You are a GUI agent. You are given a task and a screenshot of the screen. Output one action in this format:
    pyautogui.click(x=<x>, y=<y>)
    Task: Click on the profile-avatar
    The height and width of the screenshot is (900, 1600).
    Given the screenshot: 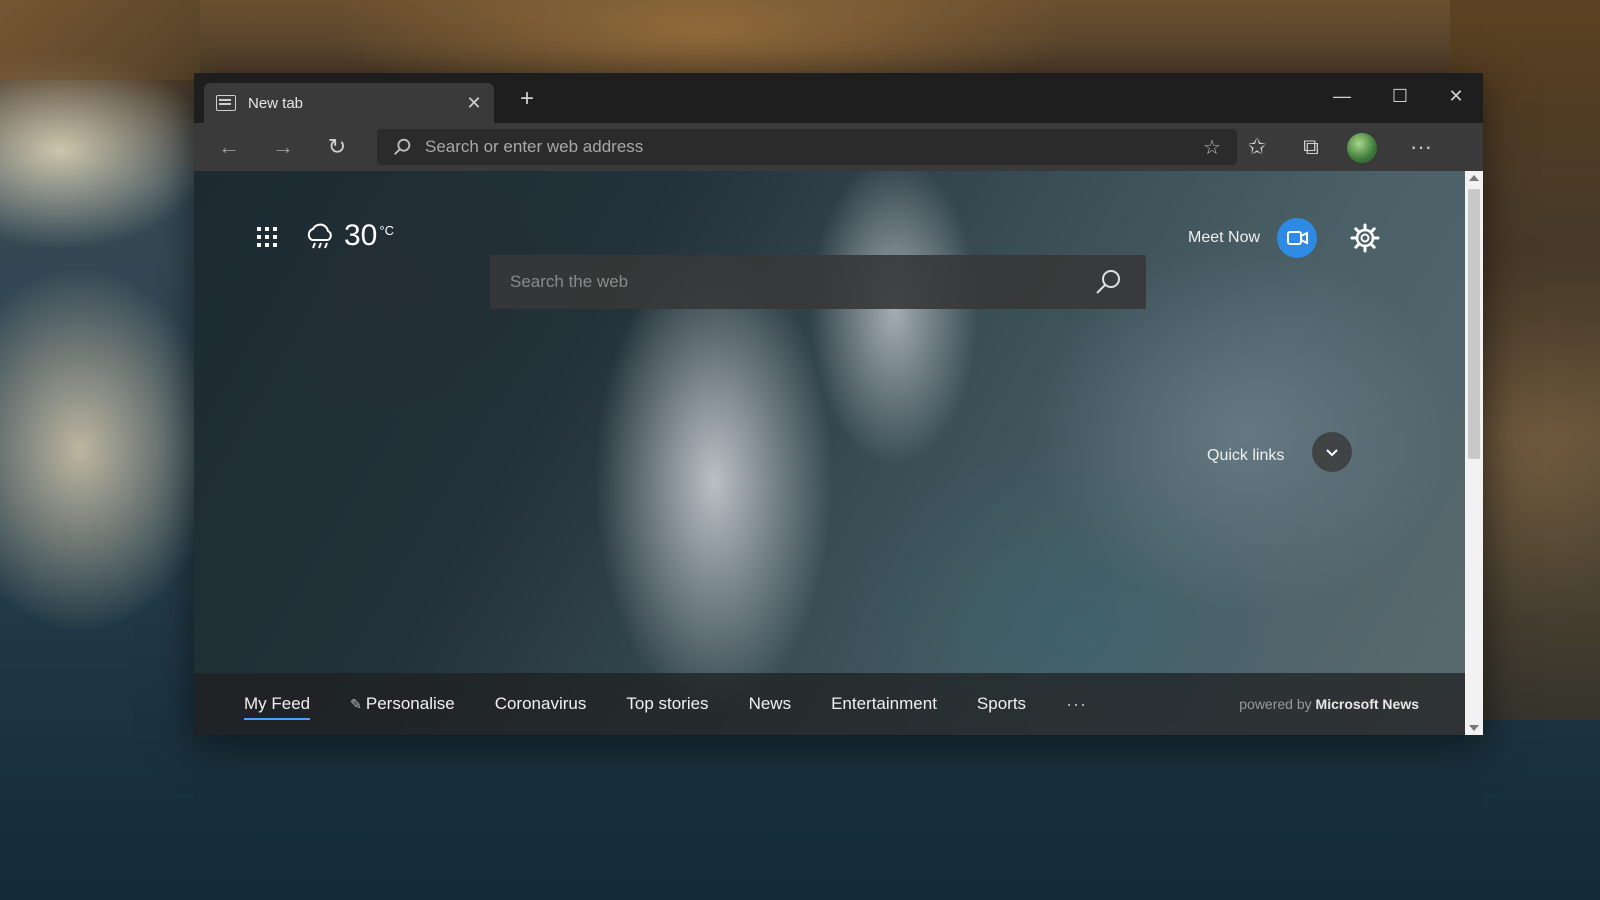 What is the action you would take?
    pyautogui.click(x=1362, y=148)
    